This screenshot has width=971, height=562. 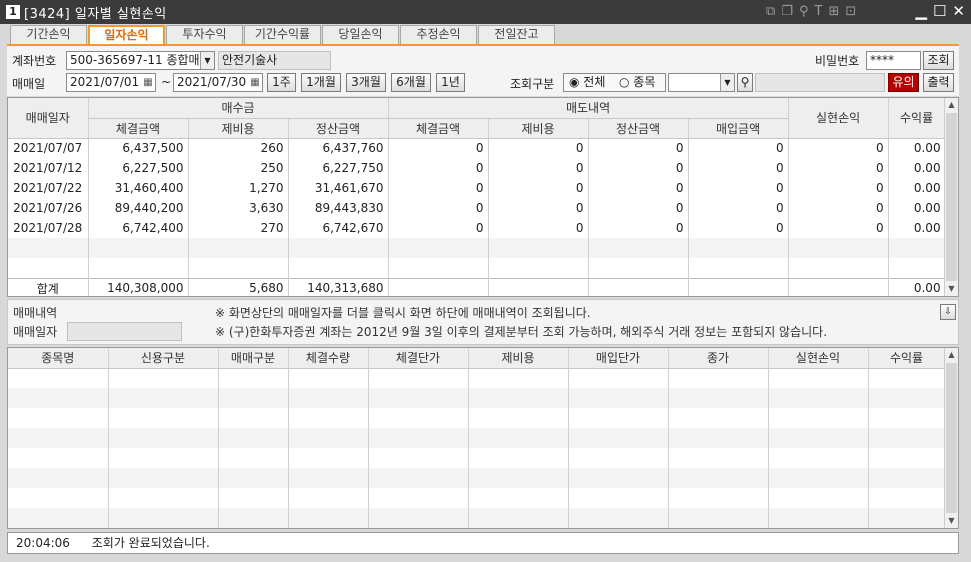 I want to click on search-icon: ⚲, so click(x=745, y=82).